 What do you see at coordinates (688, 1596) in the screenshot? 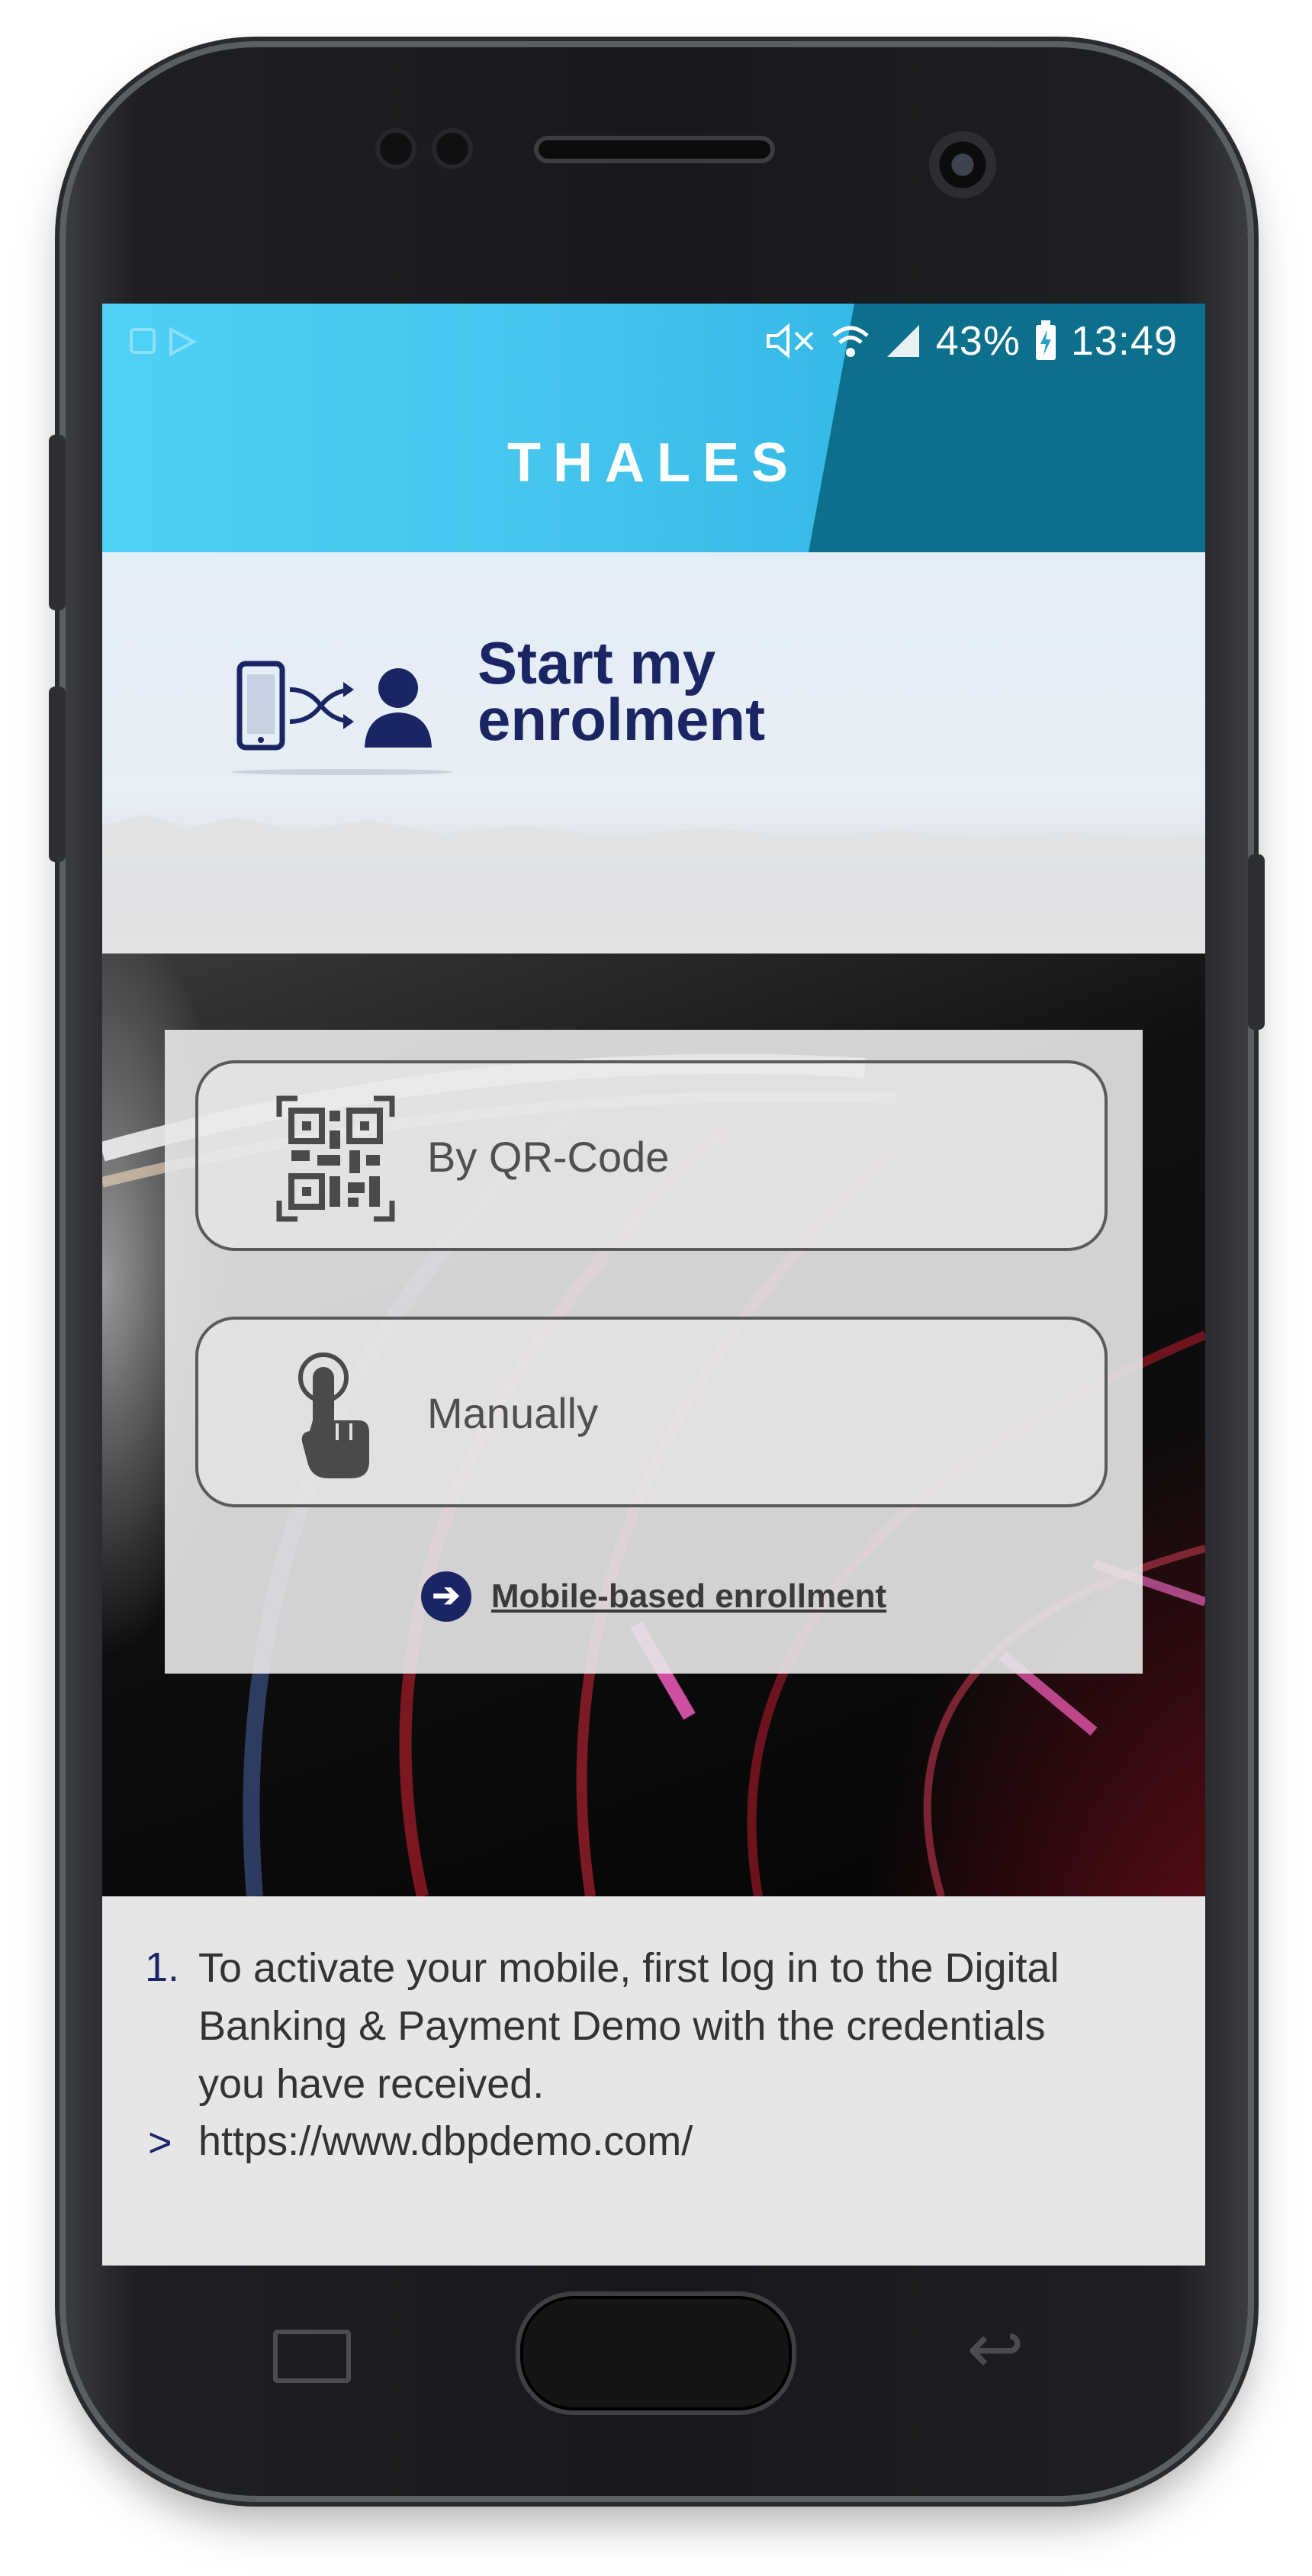
I see `mobile-based-enrollment-label: Mobile-based enrollment` at bounding box center [688, 1596].